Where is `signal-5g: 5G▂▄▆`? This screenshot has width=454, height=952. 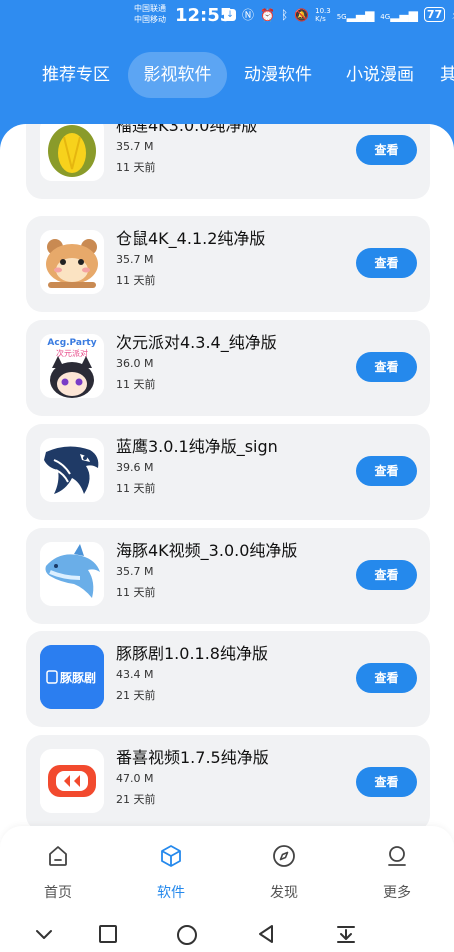
signal-5g: 5G▂▄▆ is located at coordinates (355, 14).